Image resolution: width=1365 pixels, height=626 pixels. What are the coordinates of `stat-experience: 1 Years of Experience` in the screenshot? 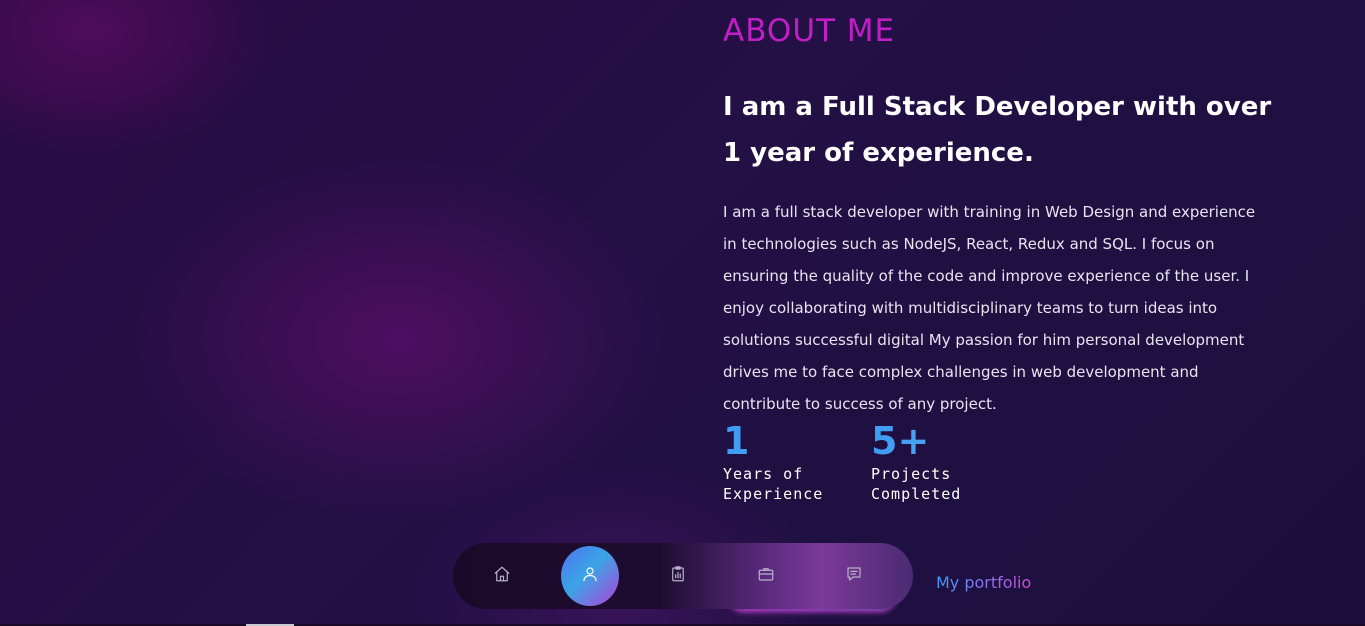 It's located at (797, 461).